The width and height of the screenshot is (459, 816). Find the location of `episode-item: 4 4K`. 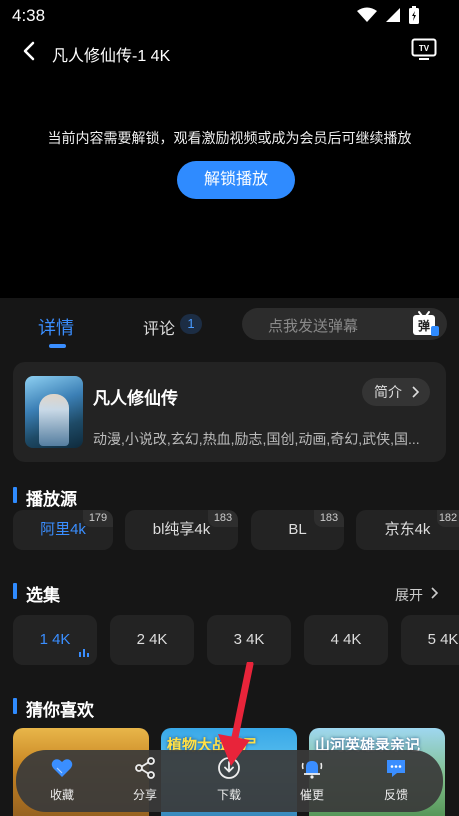

episode-item: 4 4K is located at coordinates (346, 640).